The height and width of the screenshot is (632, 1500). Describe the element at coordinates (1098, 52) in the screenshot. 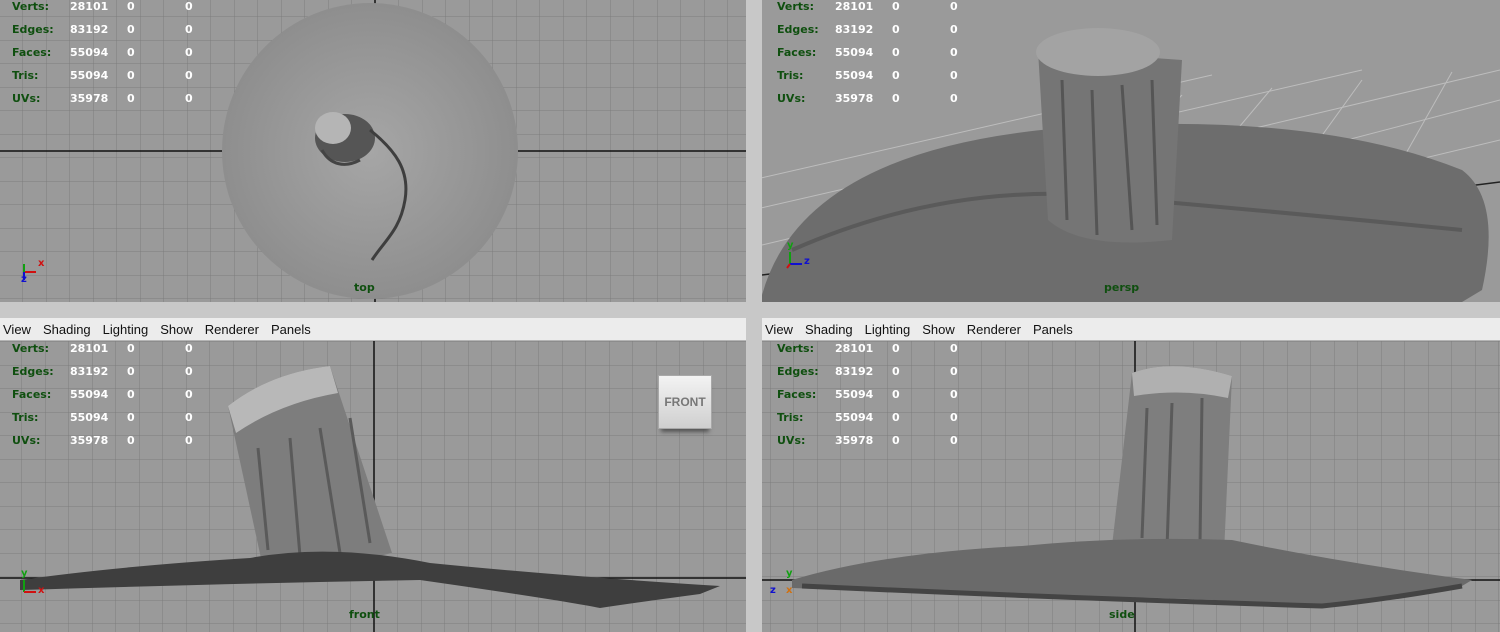

I see `stump-top` at that location.